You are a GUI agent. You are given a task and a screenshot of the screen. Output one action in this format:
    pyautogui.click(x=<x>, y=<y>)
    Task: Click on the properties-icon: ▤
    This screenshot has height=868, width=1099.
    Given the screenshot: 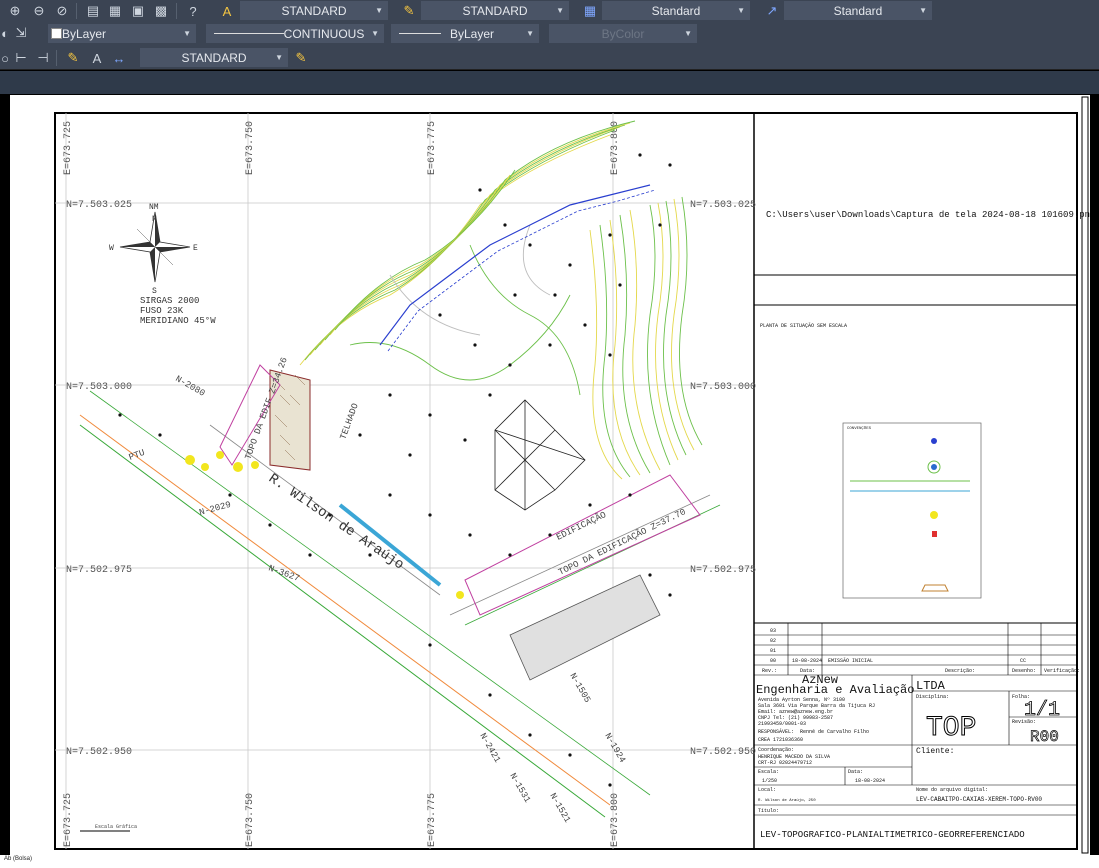 What is the action you would take?
    pyautogui.click(x=93, y=11)
    